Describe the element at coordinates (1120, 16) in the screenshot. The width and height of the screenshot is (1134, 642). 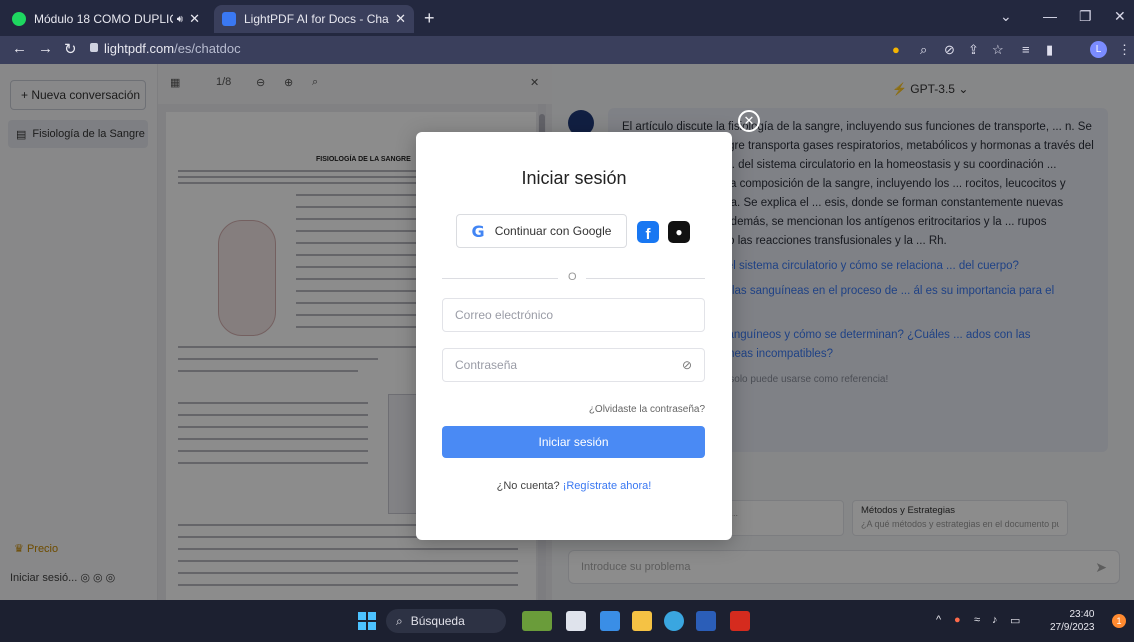
I see `close-window-icon: ✕` at that location.